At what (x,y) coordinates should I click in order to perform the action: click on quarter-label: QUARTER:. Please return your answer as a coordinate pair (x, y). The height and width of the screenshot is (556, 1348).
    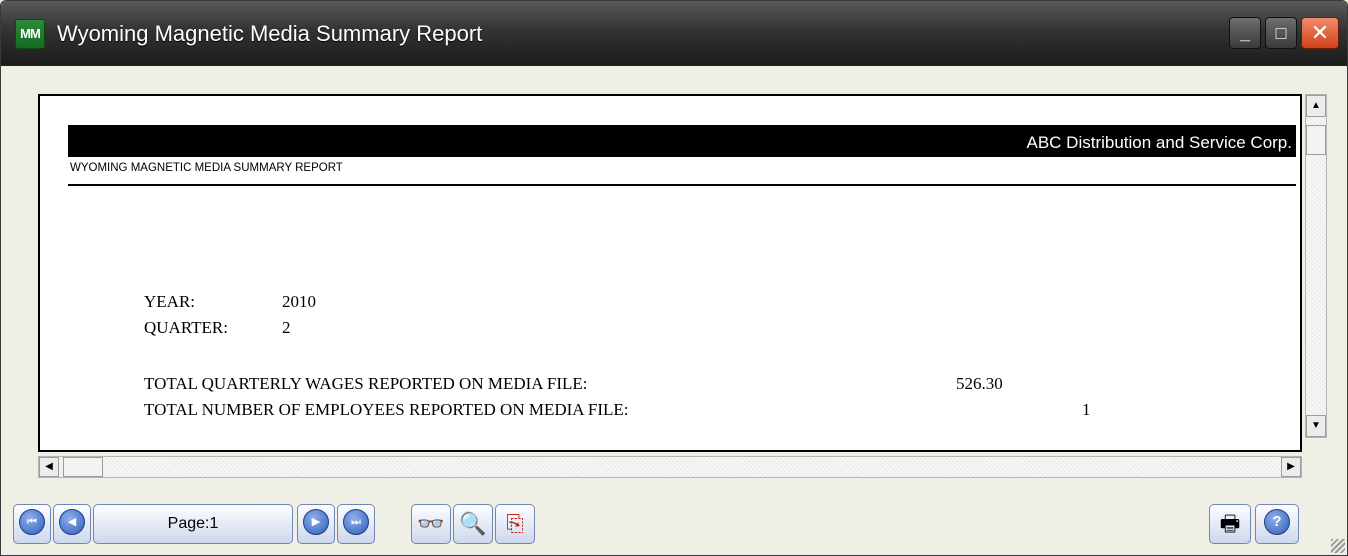
    Looking at the image, I should click on (186, 327).